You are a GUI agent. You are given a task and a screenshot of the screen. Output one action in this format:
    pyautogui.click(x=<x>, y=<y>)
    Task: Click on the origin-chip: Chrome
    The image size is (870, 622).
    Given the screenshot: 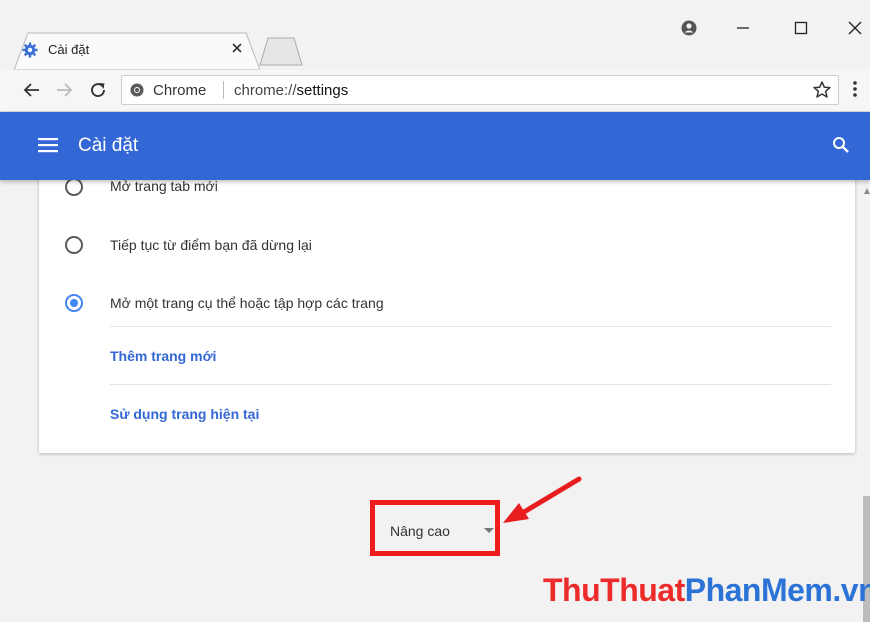 What is the action you would take?
    pyautogui.click(x=180, y=90)
    